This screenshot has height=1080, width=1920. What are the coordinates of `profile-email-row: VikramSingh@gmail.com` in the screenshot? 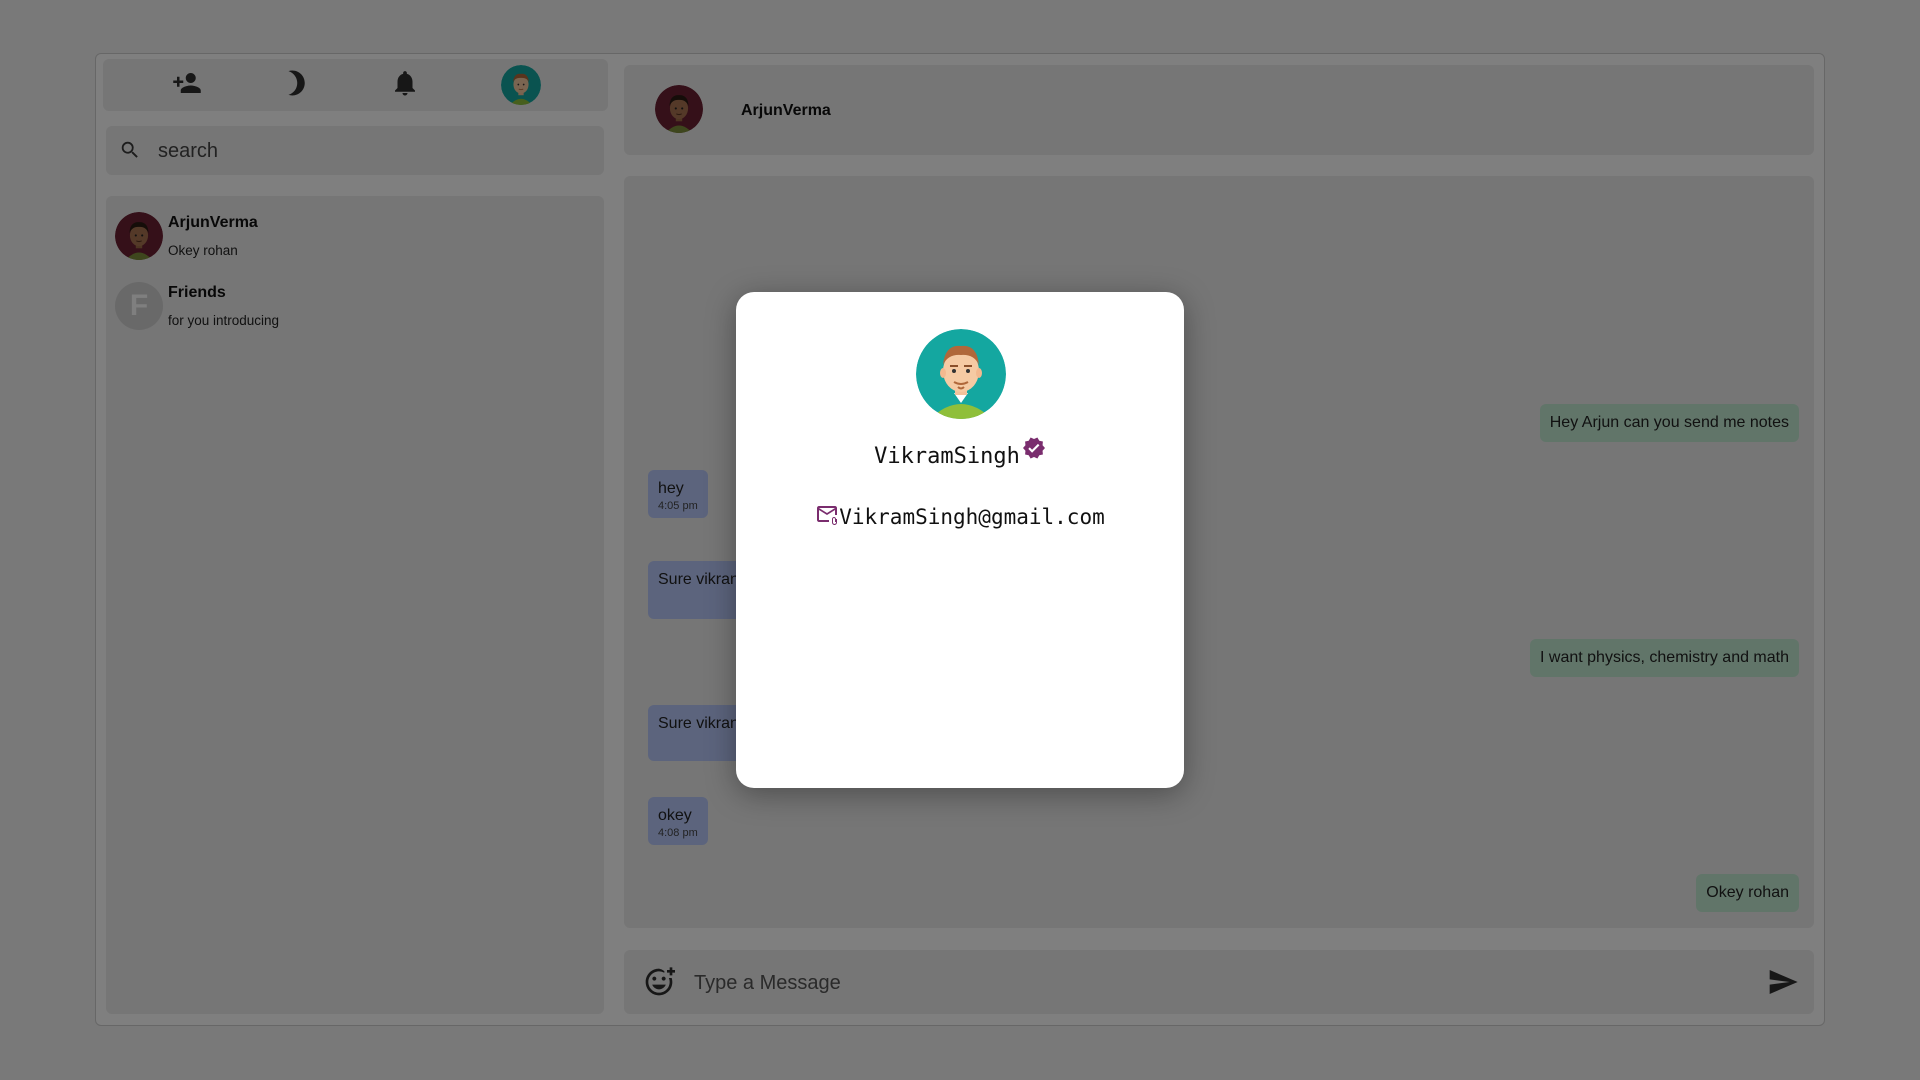 It's located at (960, 515).